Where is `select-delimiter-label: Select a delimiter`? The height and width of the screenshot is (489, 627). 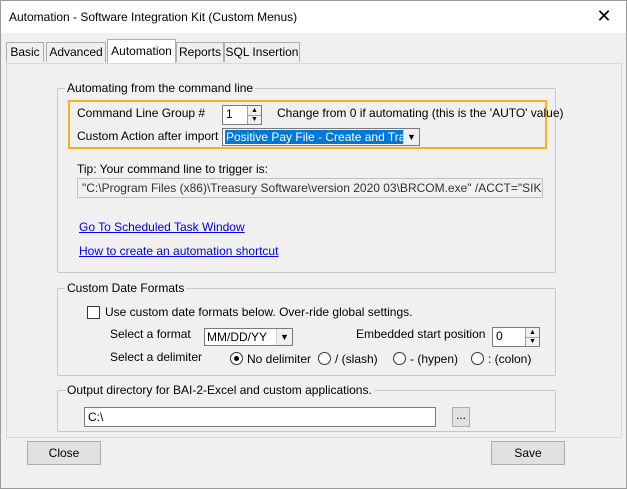
select-delimiter-label: Select a delimiter is located at coordinates (156, 357).